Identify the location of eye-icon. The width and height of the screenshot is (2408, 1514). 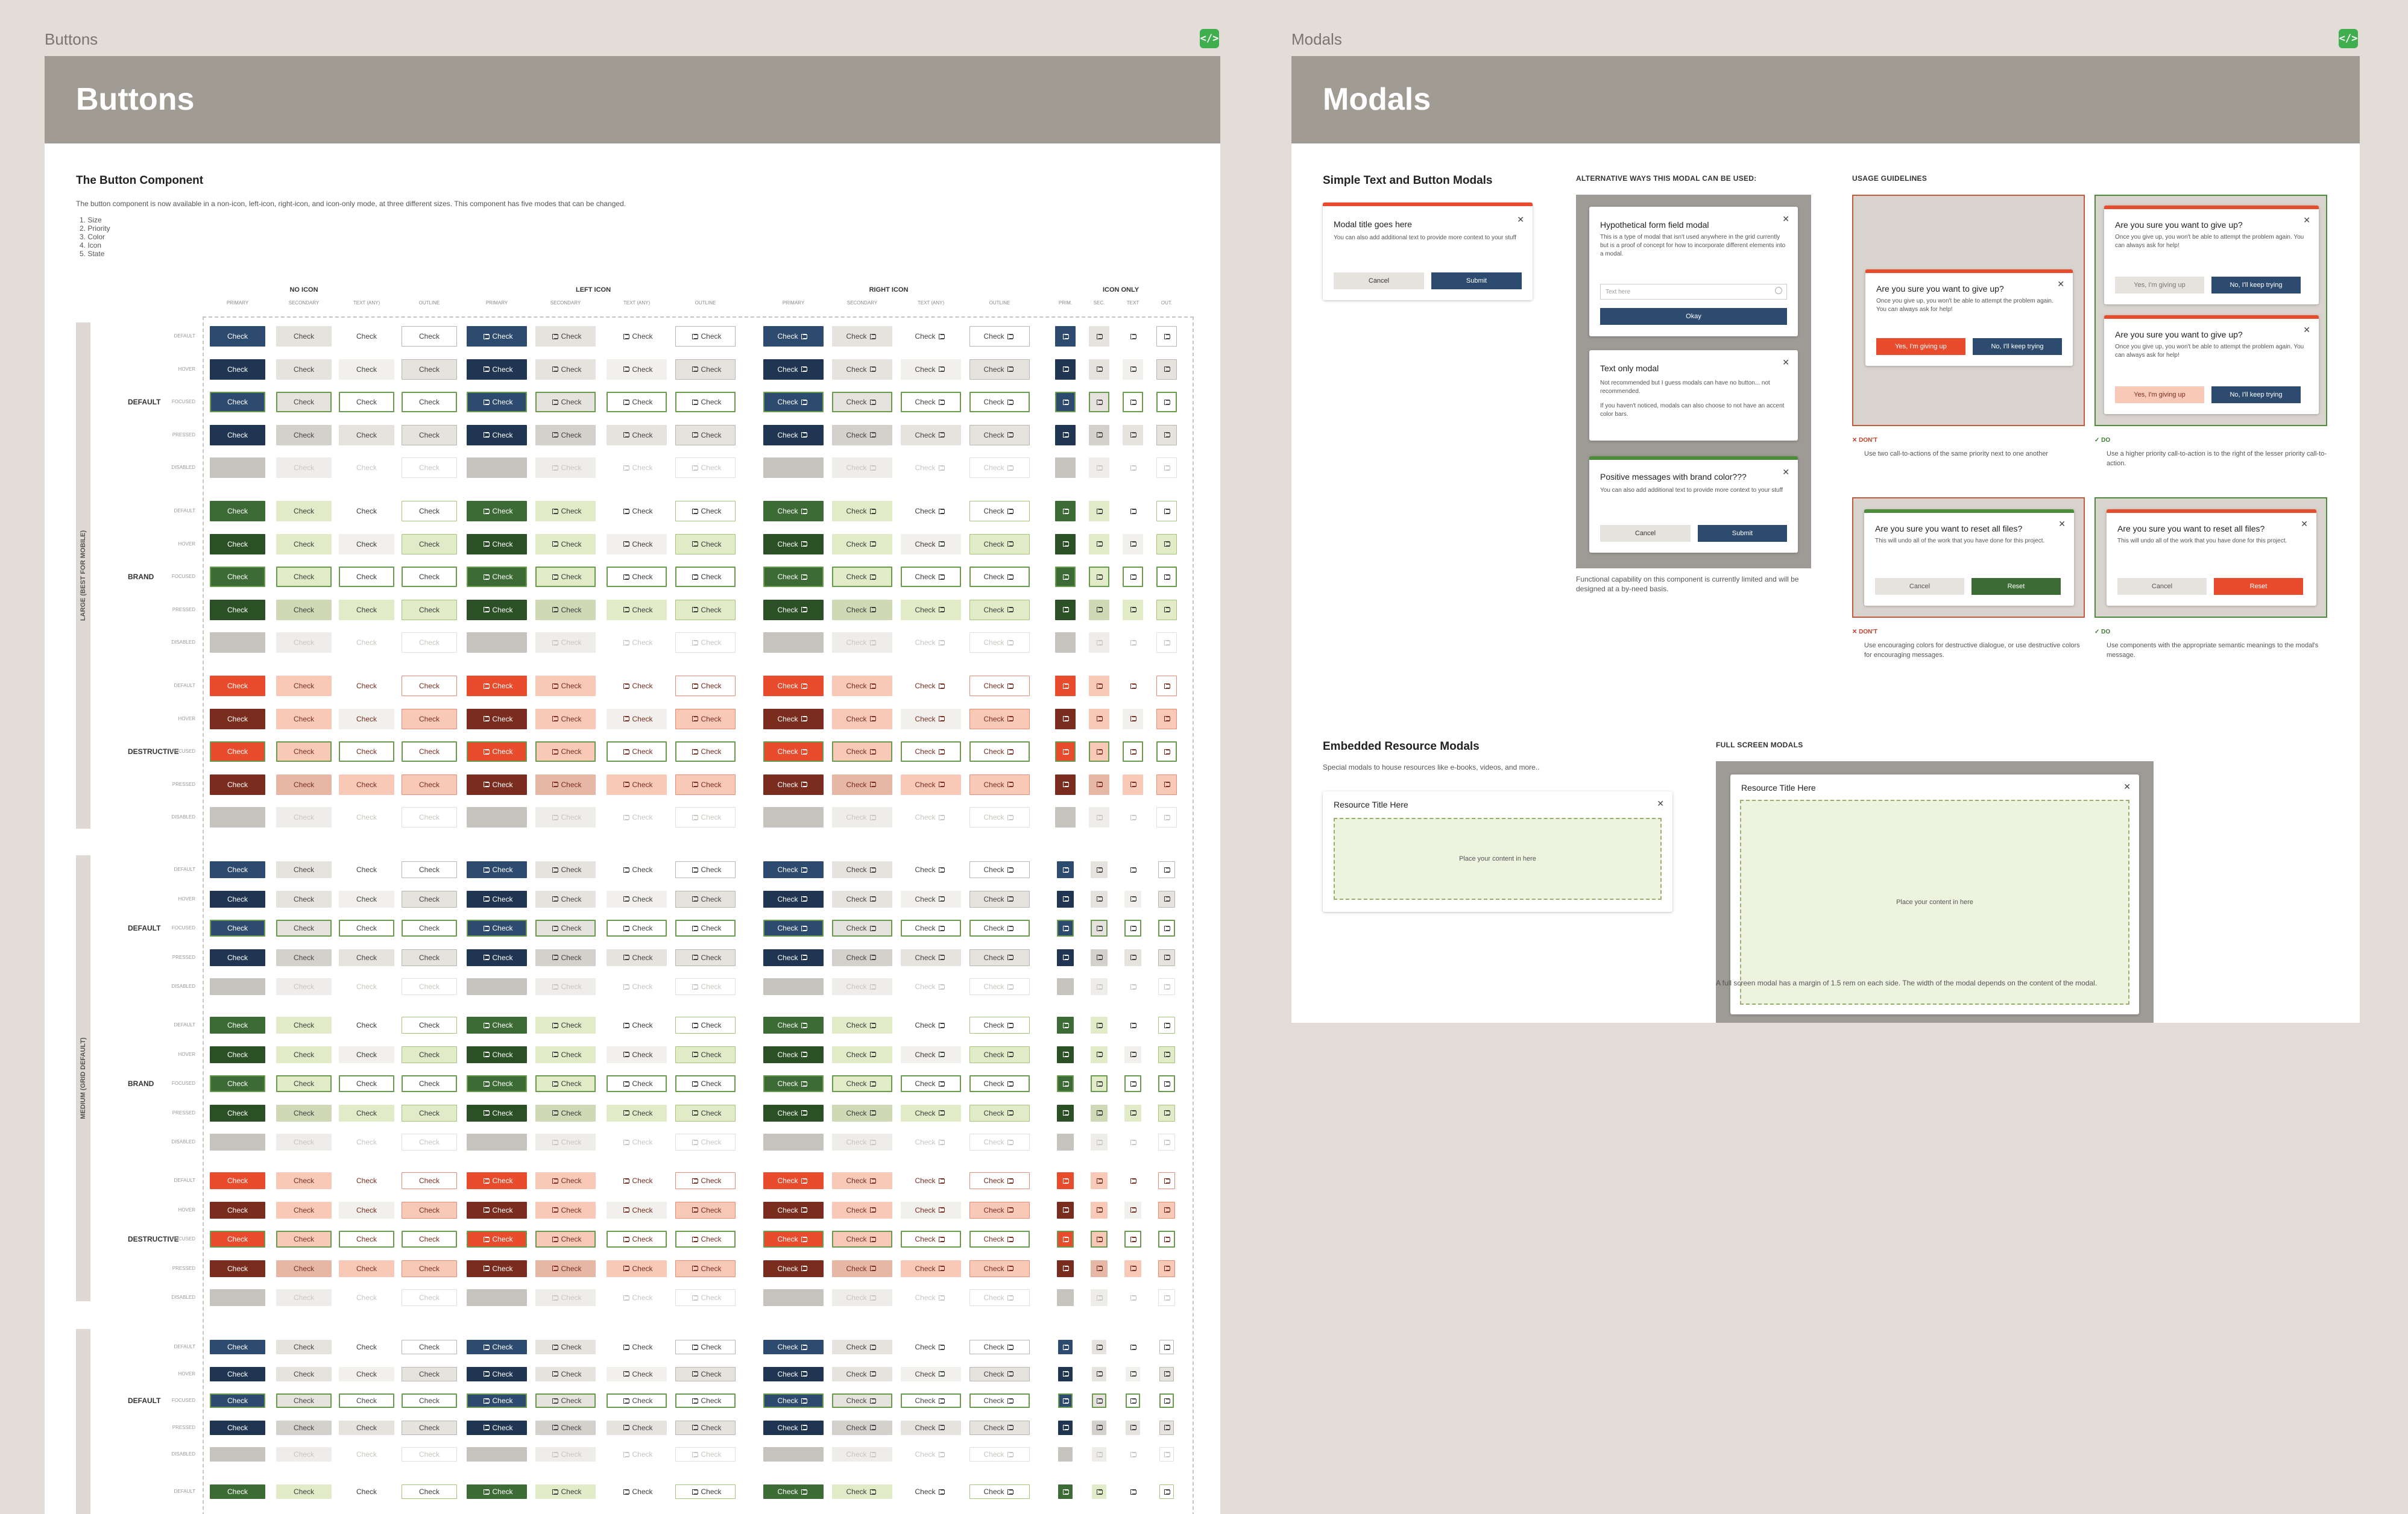
(1778, 290).